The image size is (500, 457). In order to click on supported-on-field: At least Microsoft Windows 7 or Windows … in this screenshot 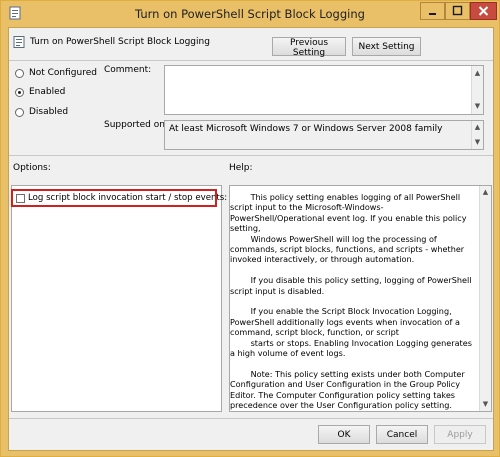, I will do `click(324, 135)`.